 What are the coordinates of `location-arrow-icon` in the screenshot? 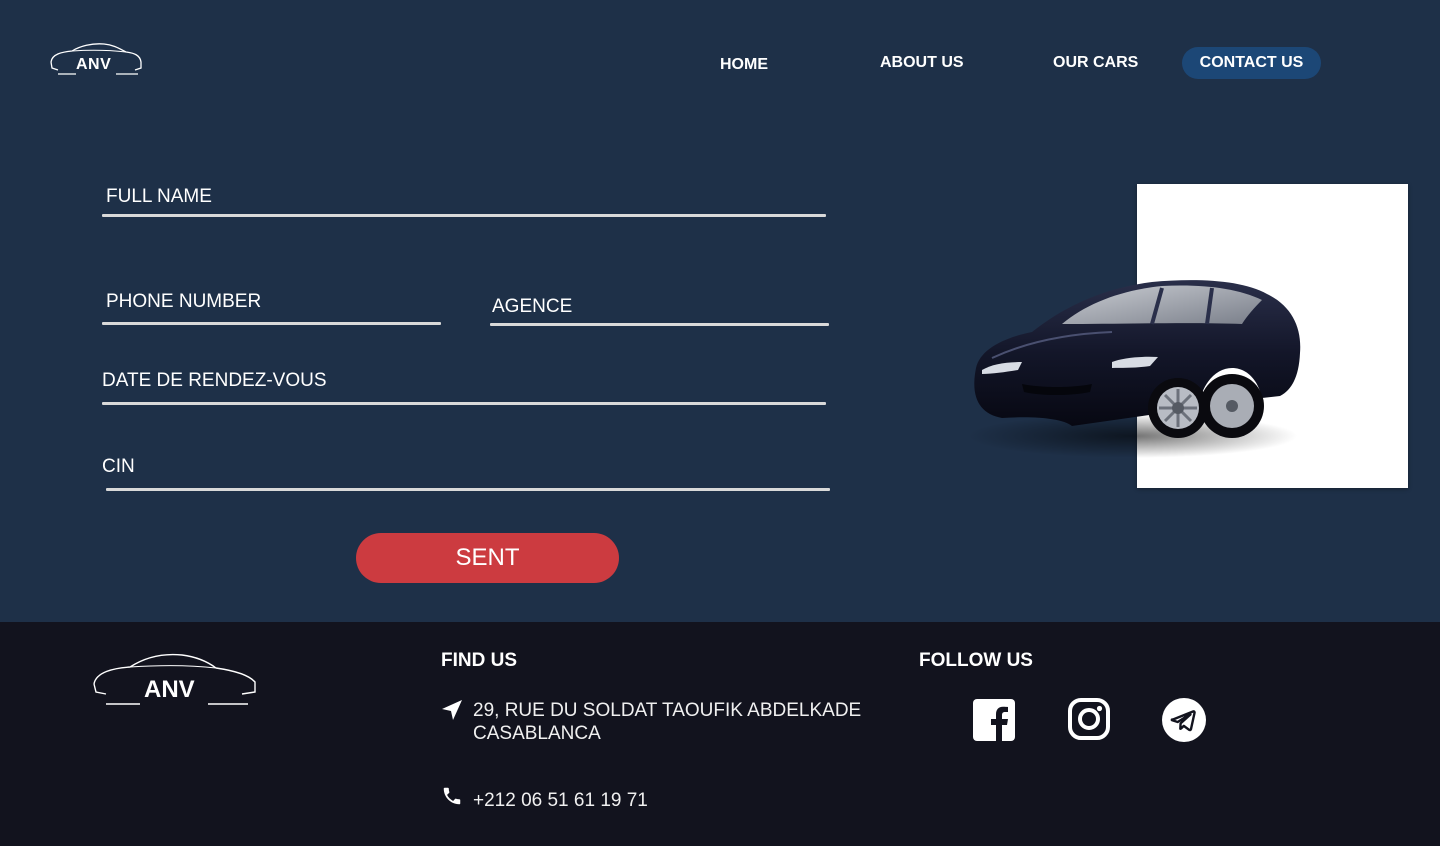 It's located at (452, 710).